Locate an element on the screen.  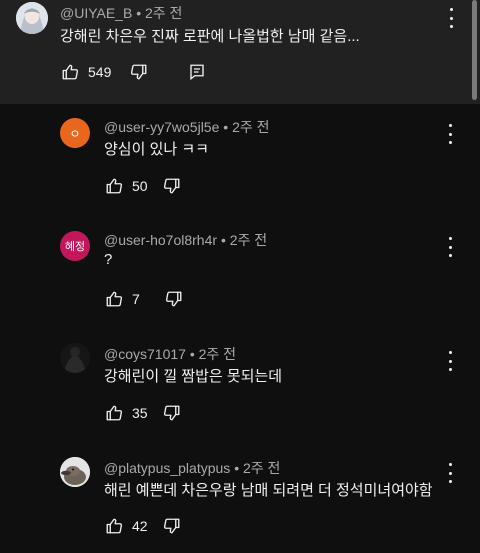
comment-text: 강해린이 낄 짬밥은 못되는데 is located at coordinates (193, 376).